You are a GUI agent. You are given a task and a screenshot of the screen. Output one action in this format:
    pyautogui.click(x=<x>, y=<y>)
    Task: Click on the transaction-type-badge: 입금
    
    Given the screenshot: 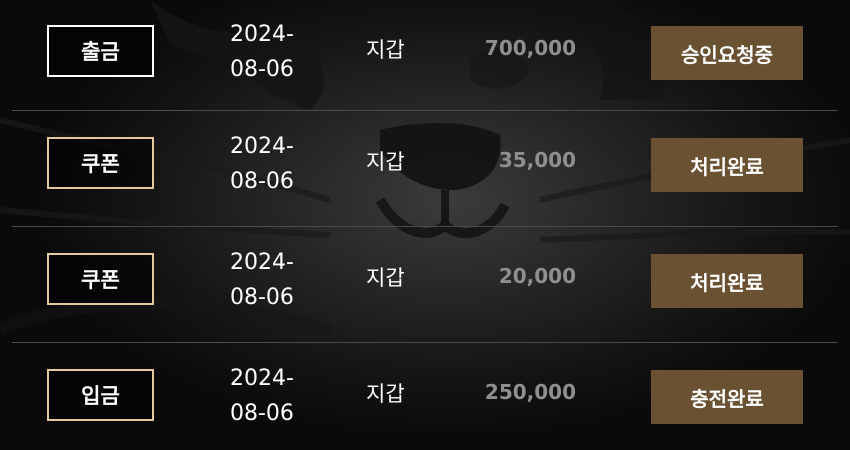 What is the action you would take?
    pyautogui.click(x=100, y=395)
    